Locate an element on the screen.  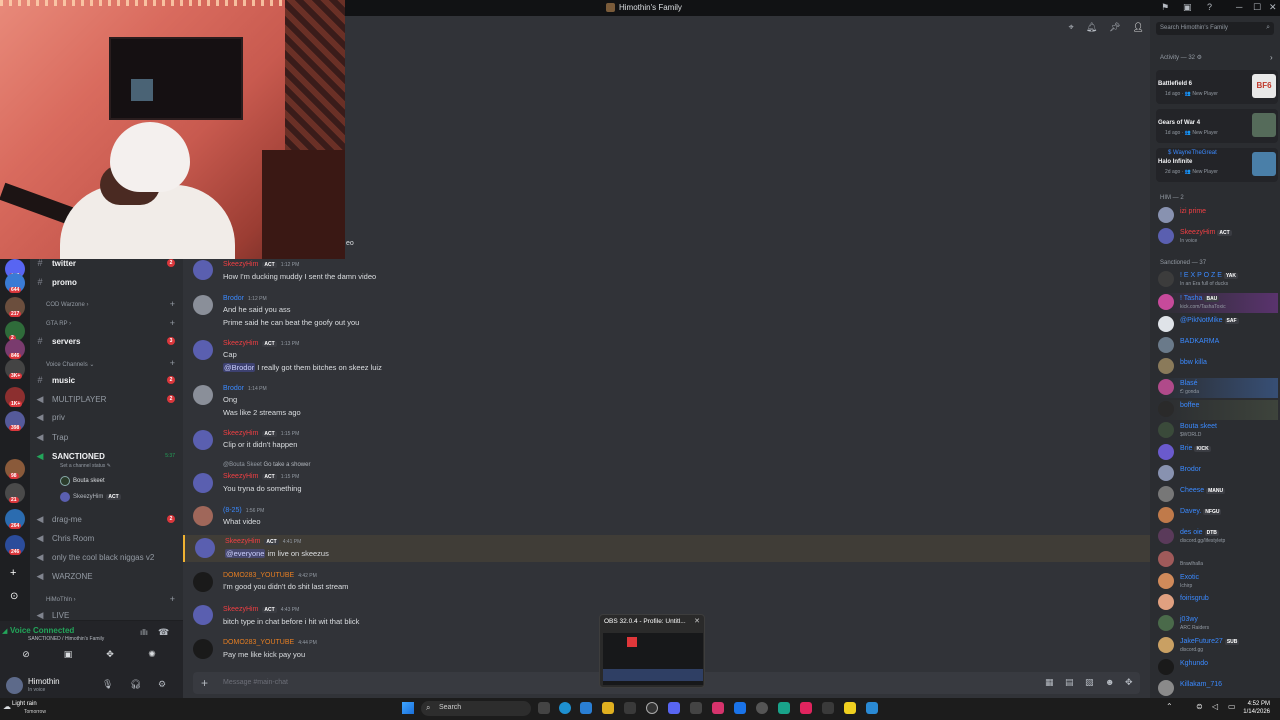
member-item: Cheese MANU is located at coordinates (1218, 495).